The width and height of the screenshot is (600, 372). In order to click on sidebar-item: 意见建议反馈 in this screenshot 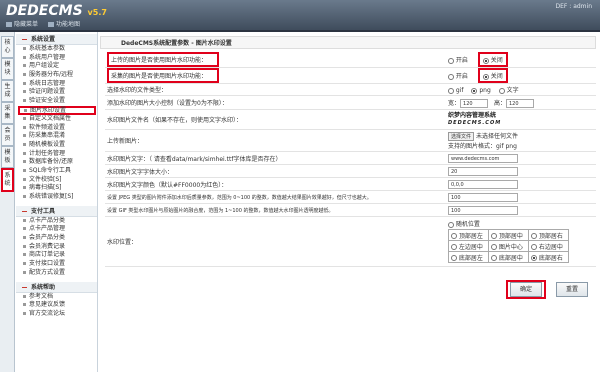, I will do `click(56, 305)`.